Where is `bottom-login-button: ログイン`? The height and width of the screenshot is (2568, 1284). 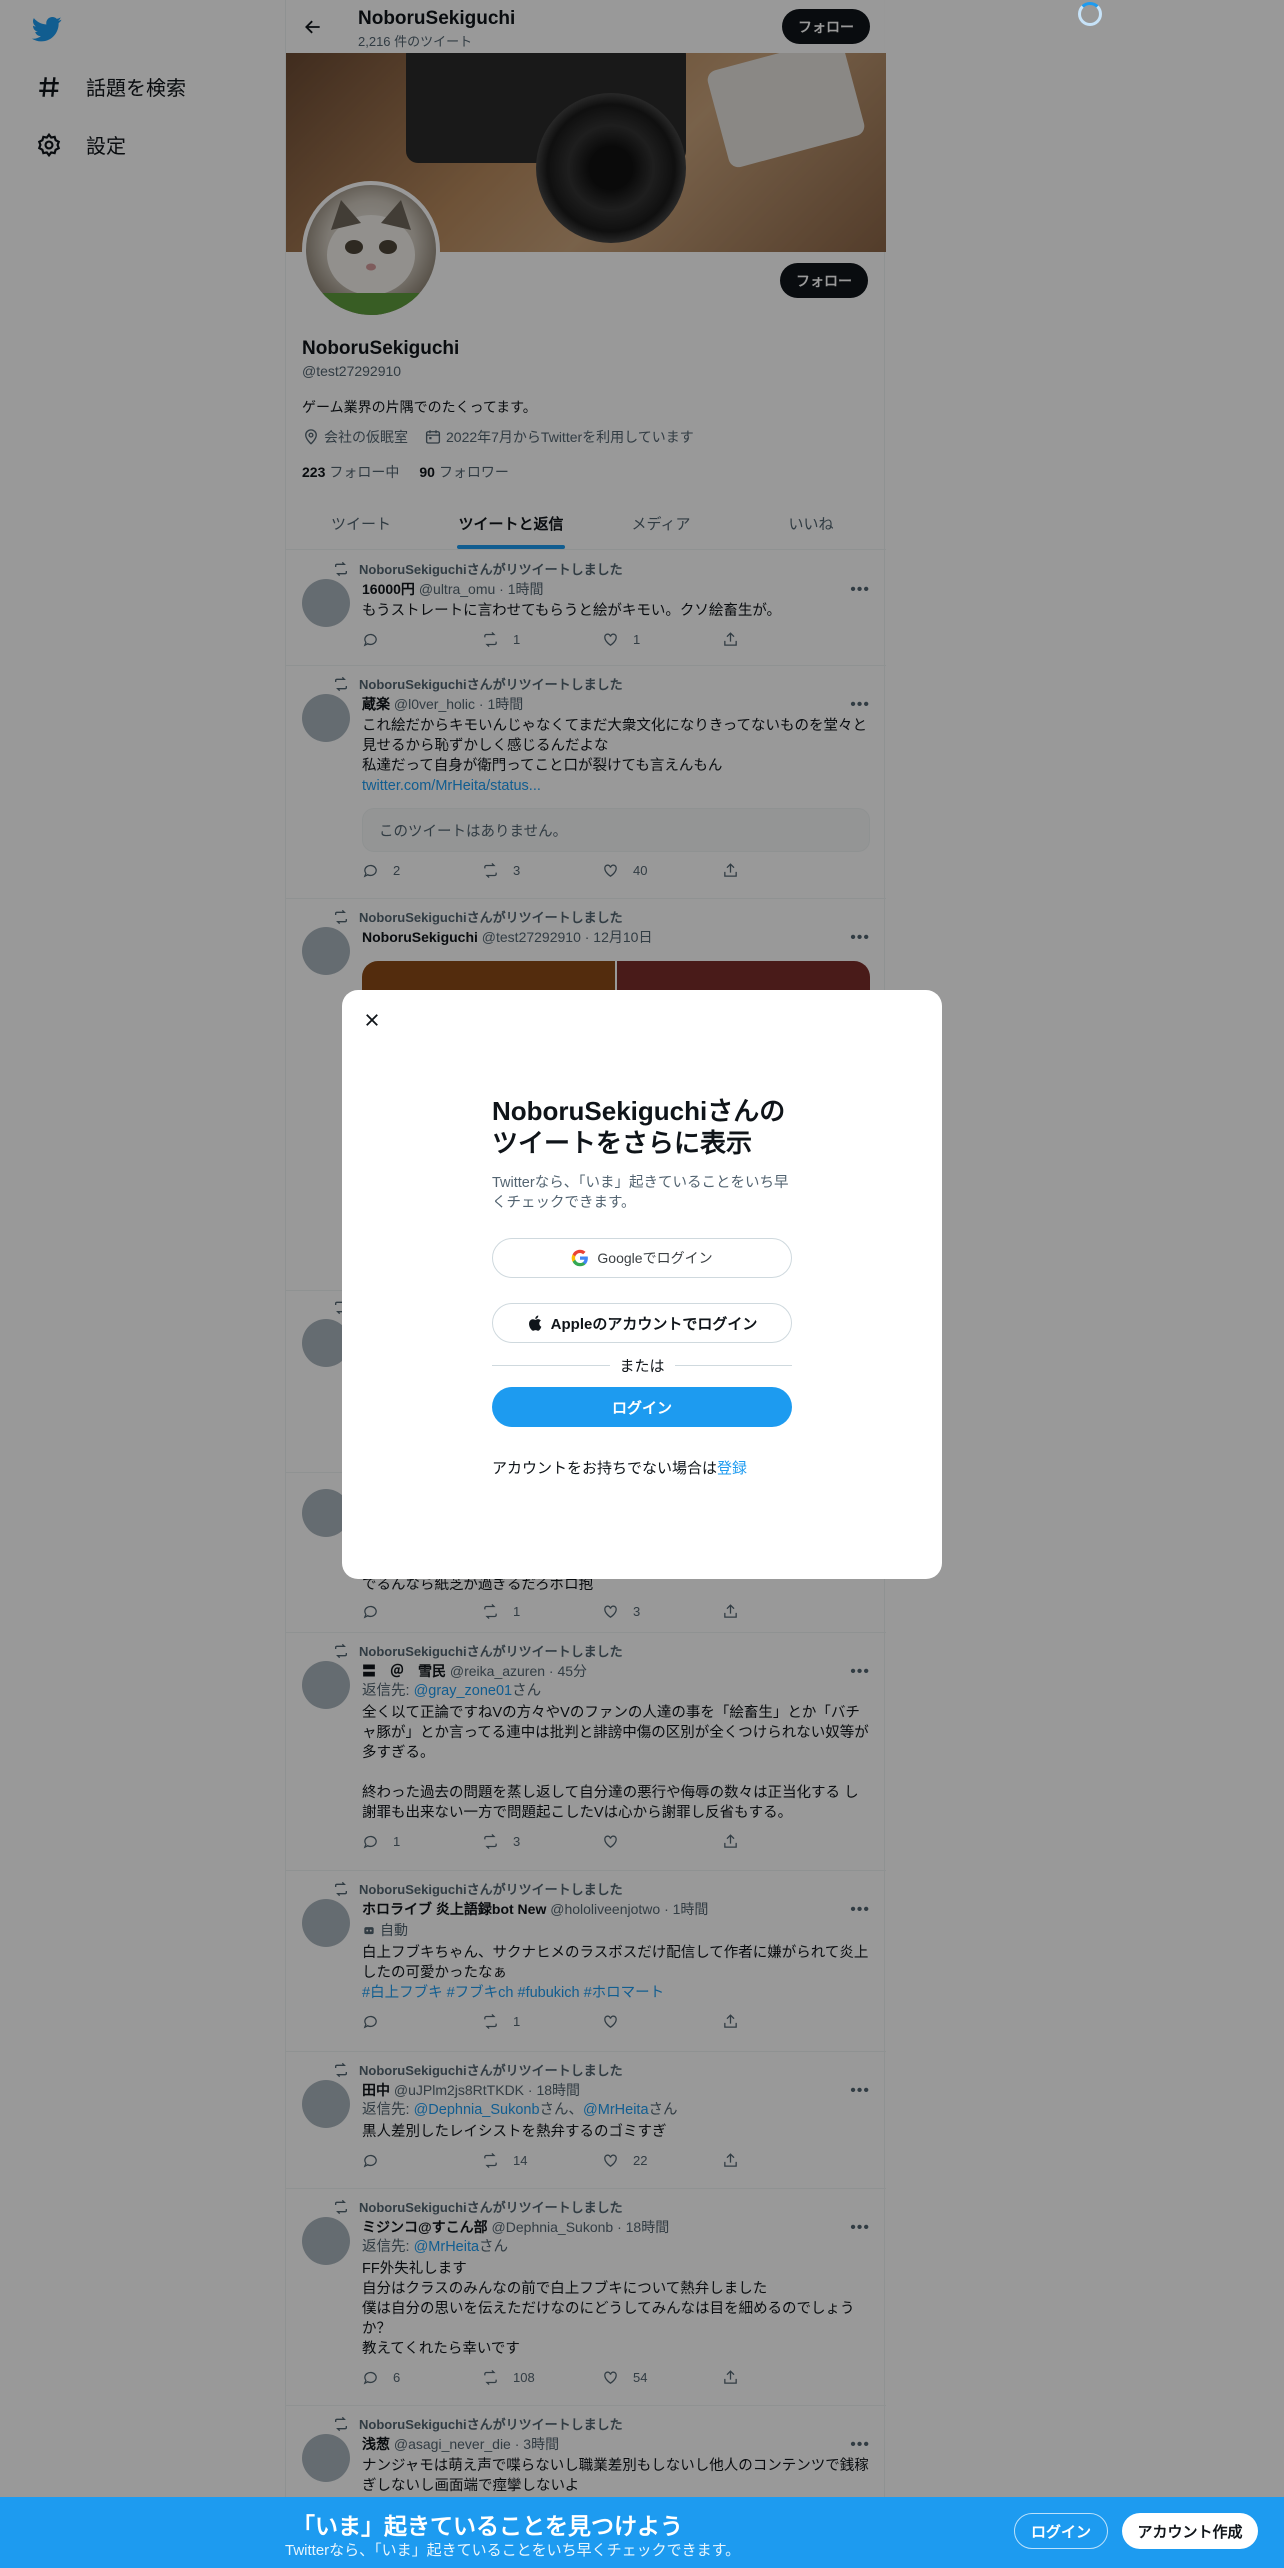 bottom-login-button: ログイン is located at coordinates (1061, 2531).